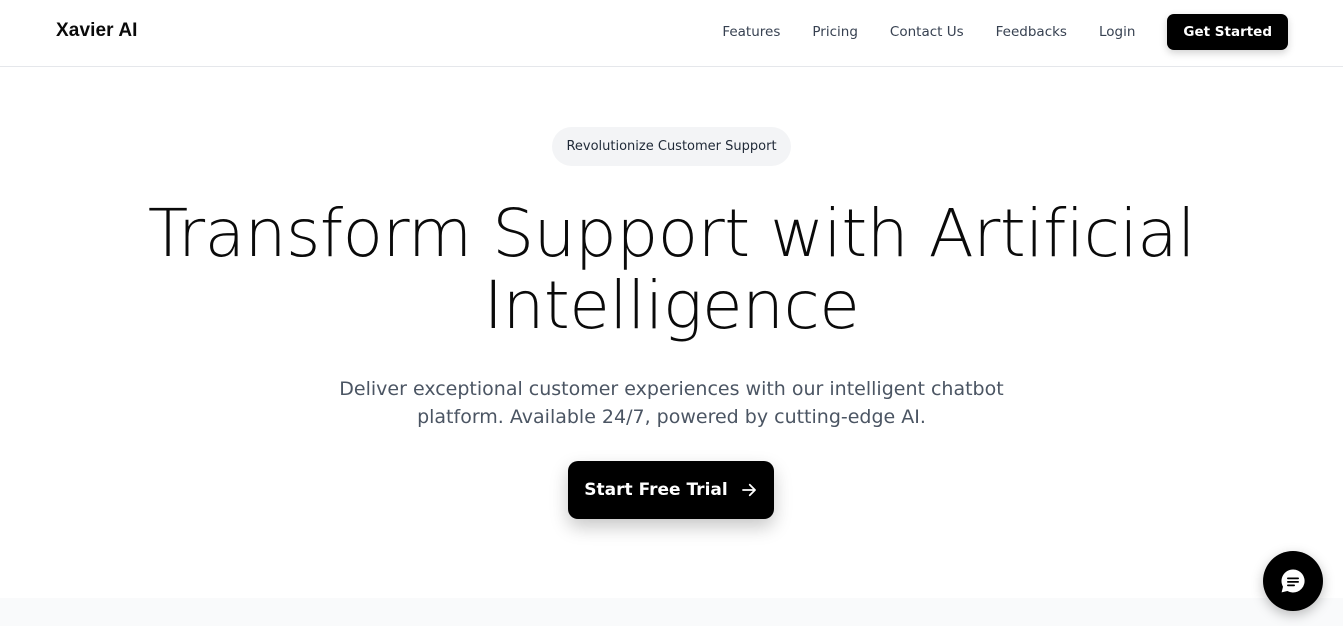  I want to click on nav-link-pricing: Pricing, so click(835, 32).